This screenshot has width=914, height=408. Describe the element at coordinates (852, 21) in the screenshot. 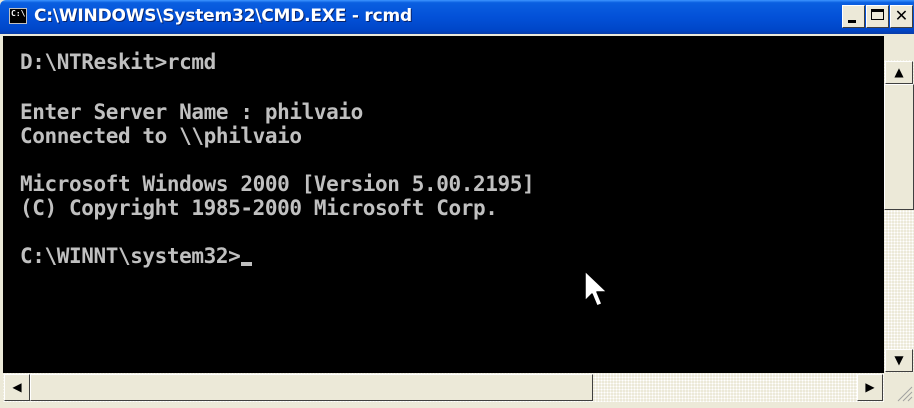

I see `minimize-icon` at that location.